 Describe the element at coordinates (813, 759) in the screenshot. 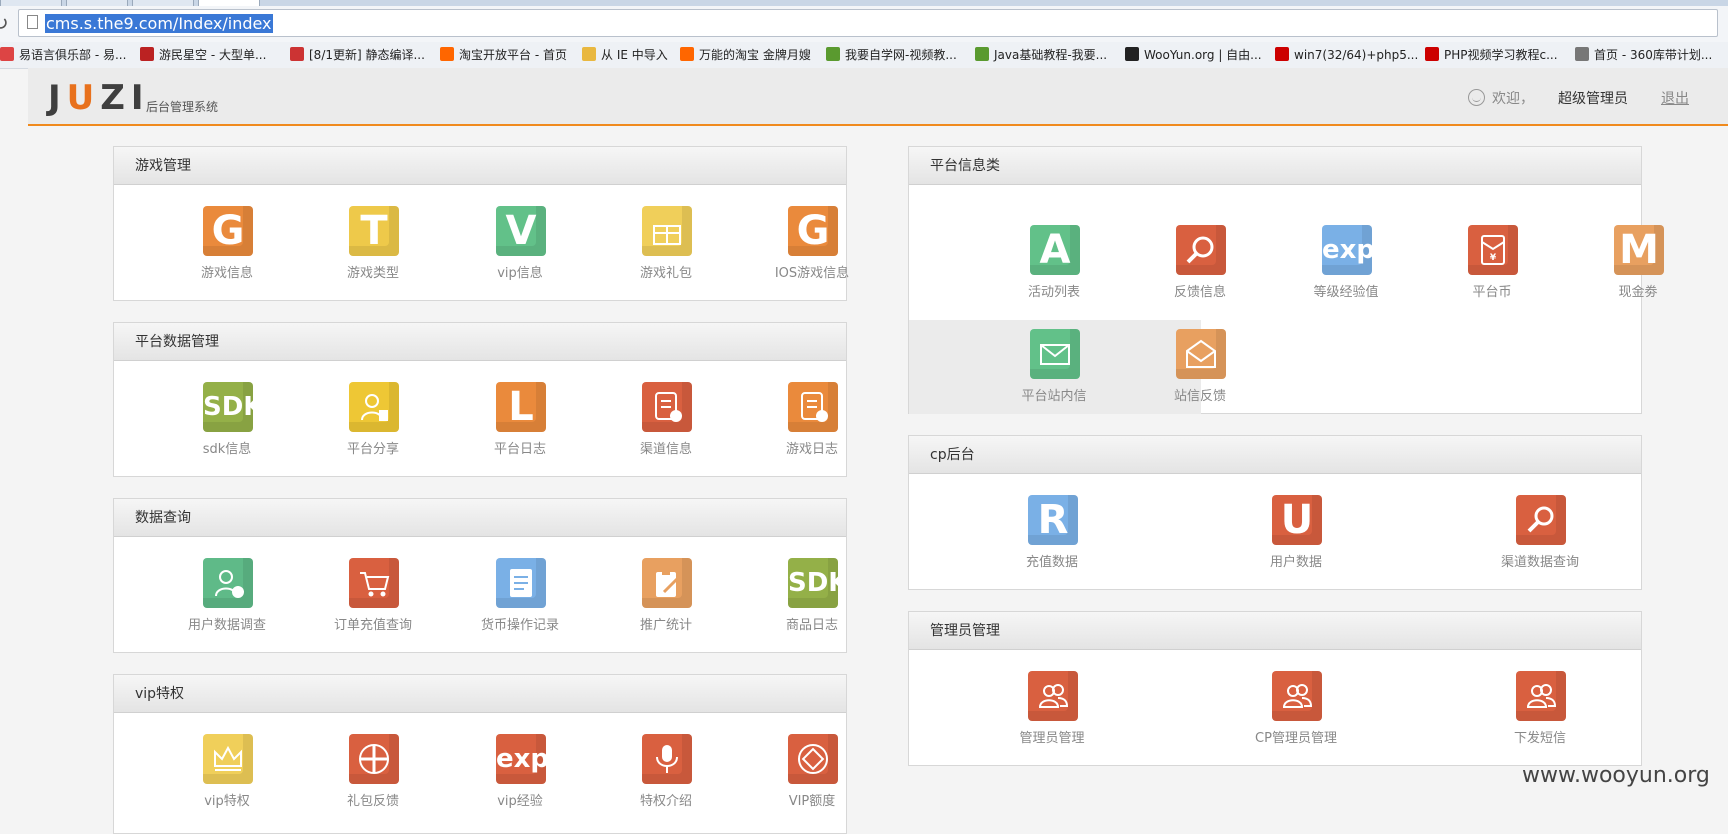

I see `coin-icon` at that location.